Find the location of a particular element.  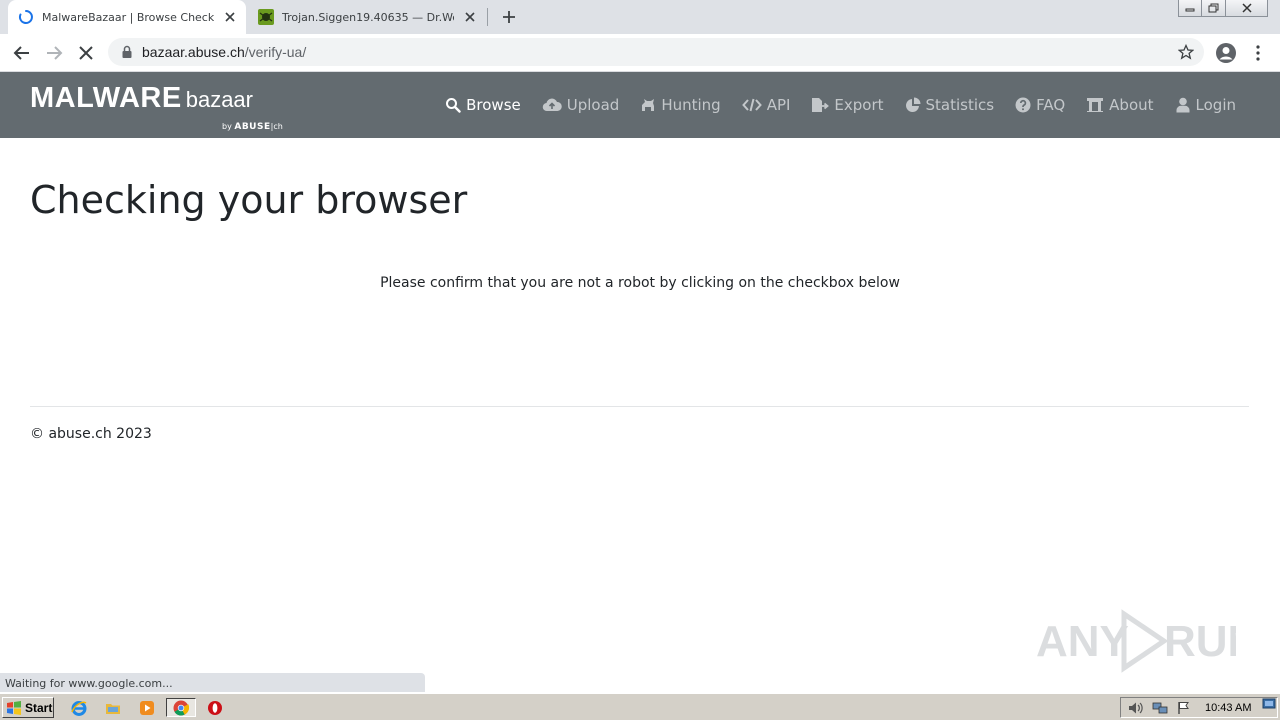

anyrun-logo-icon: ANY RUN is located at coordinates (1147, 641).